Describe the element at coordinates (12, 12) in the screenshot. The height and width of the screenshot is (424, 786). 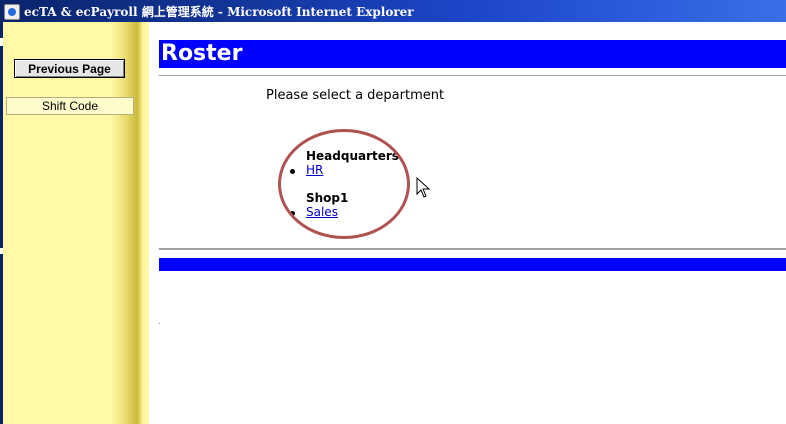
I see `internet-explorer-icon` at that location.